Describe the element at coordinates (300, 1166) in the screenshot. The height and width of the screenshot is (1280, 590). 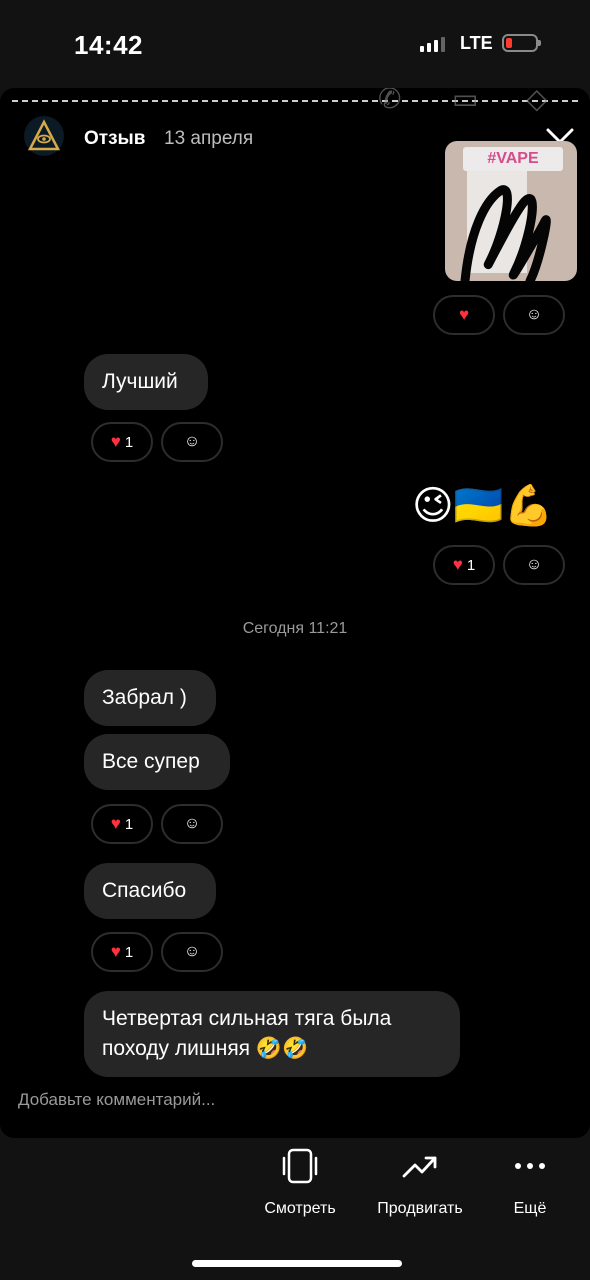
I see `view-icon` at that location.